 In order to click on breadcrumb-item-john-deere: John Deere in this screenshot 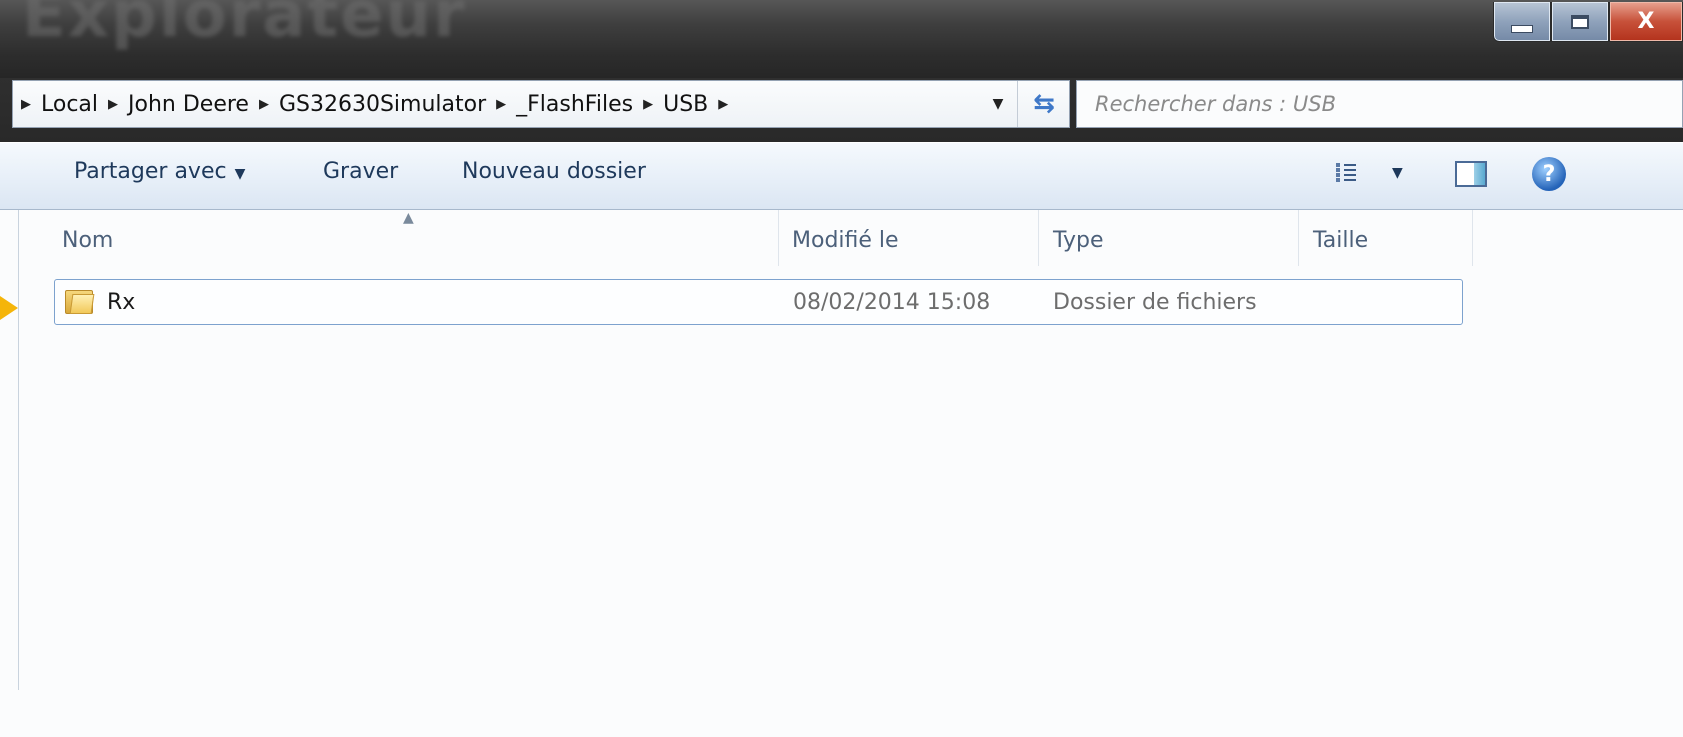, I will do `click(188, 104)`.